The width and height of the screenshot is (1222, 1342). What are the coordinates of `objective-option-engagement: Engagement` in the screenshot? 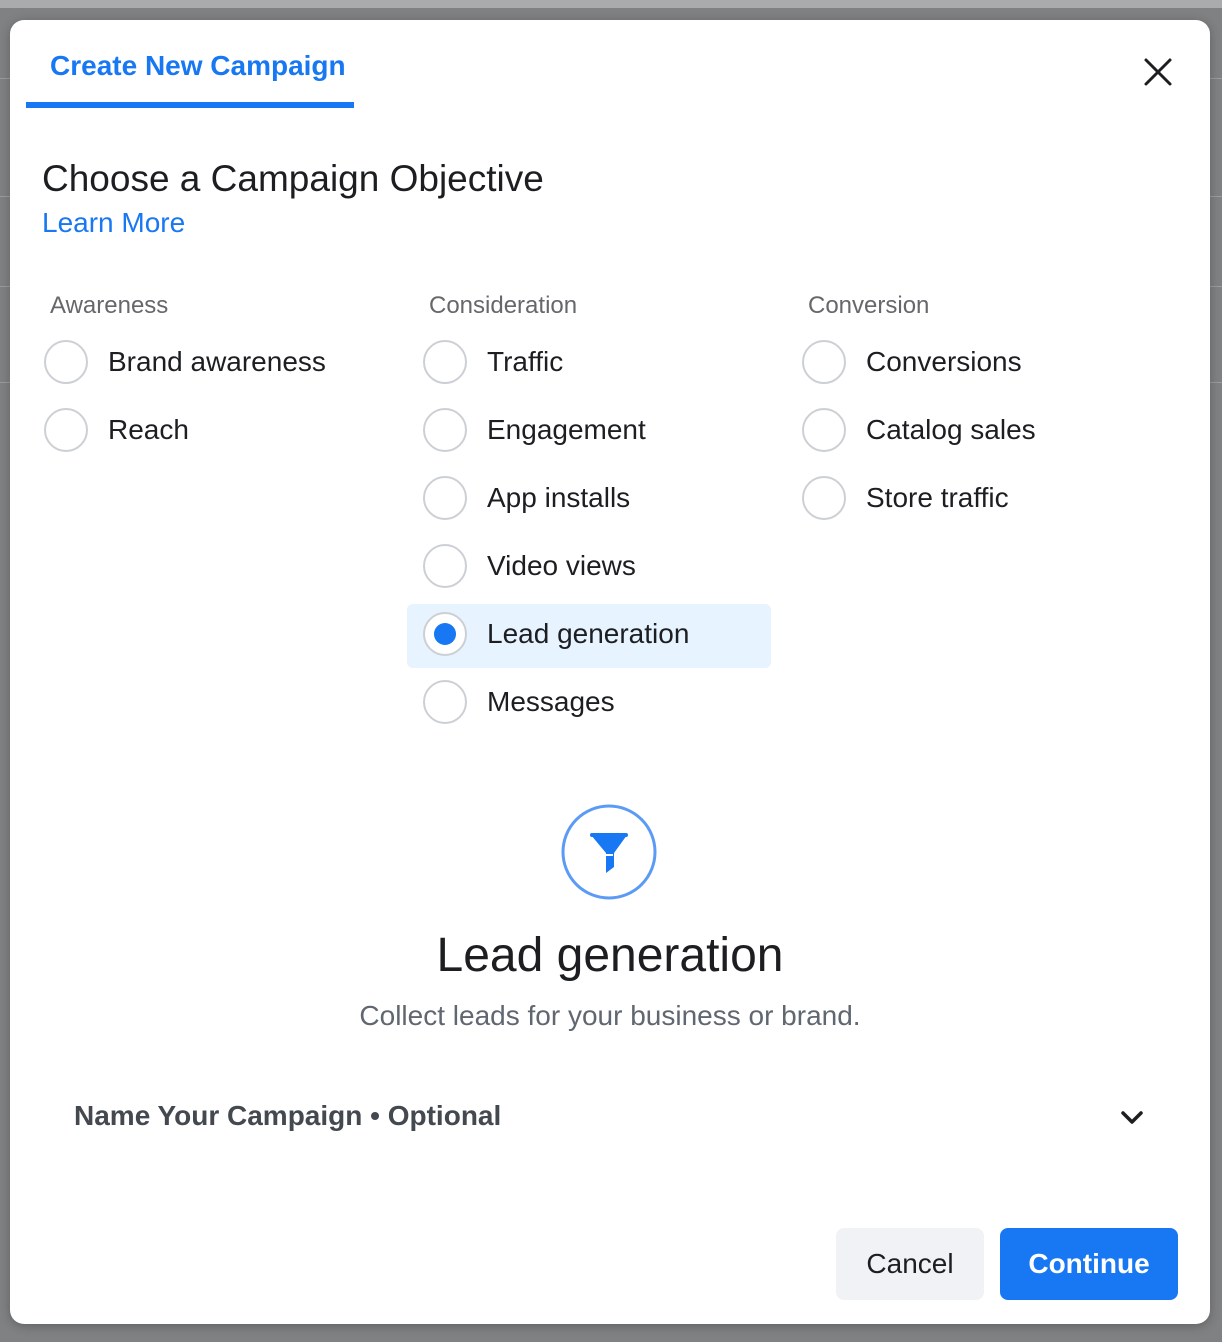 It's located at (589, 432).